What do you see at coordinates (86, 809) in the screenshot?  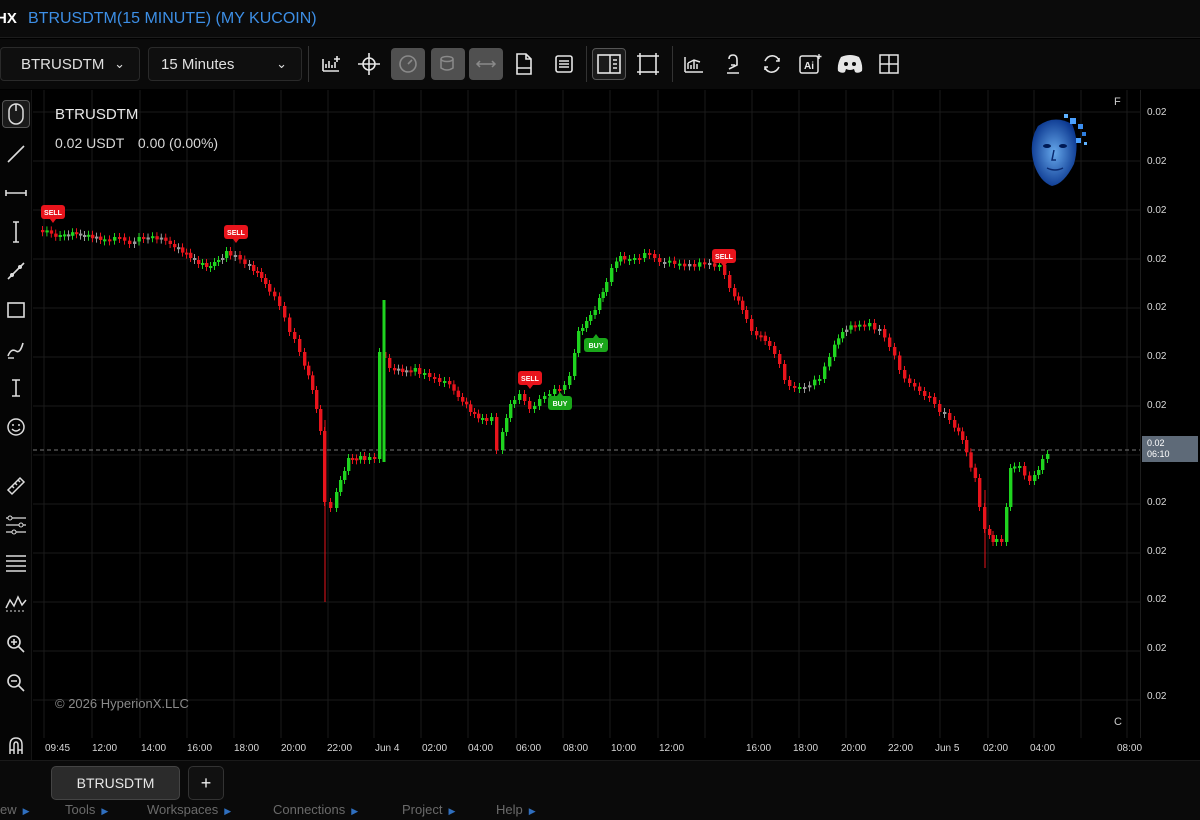 I see `menu-item-tools: Tools ▶` at bounding box center [86, 809].